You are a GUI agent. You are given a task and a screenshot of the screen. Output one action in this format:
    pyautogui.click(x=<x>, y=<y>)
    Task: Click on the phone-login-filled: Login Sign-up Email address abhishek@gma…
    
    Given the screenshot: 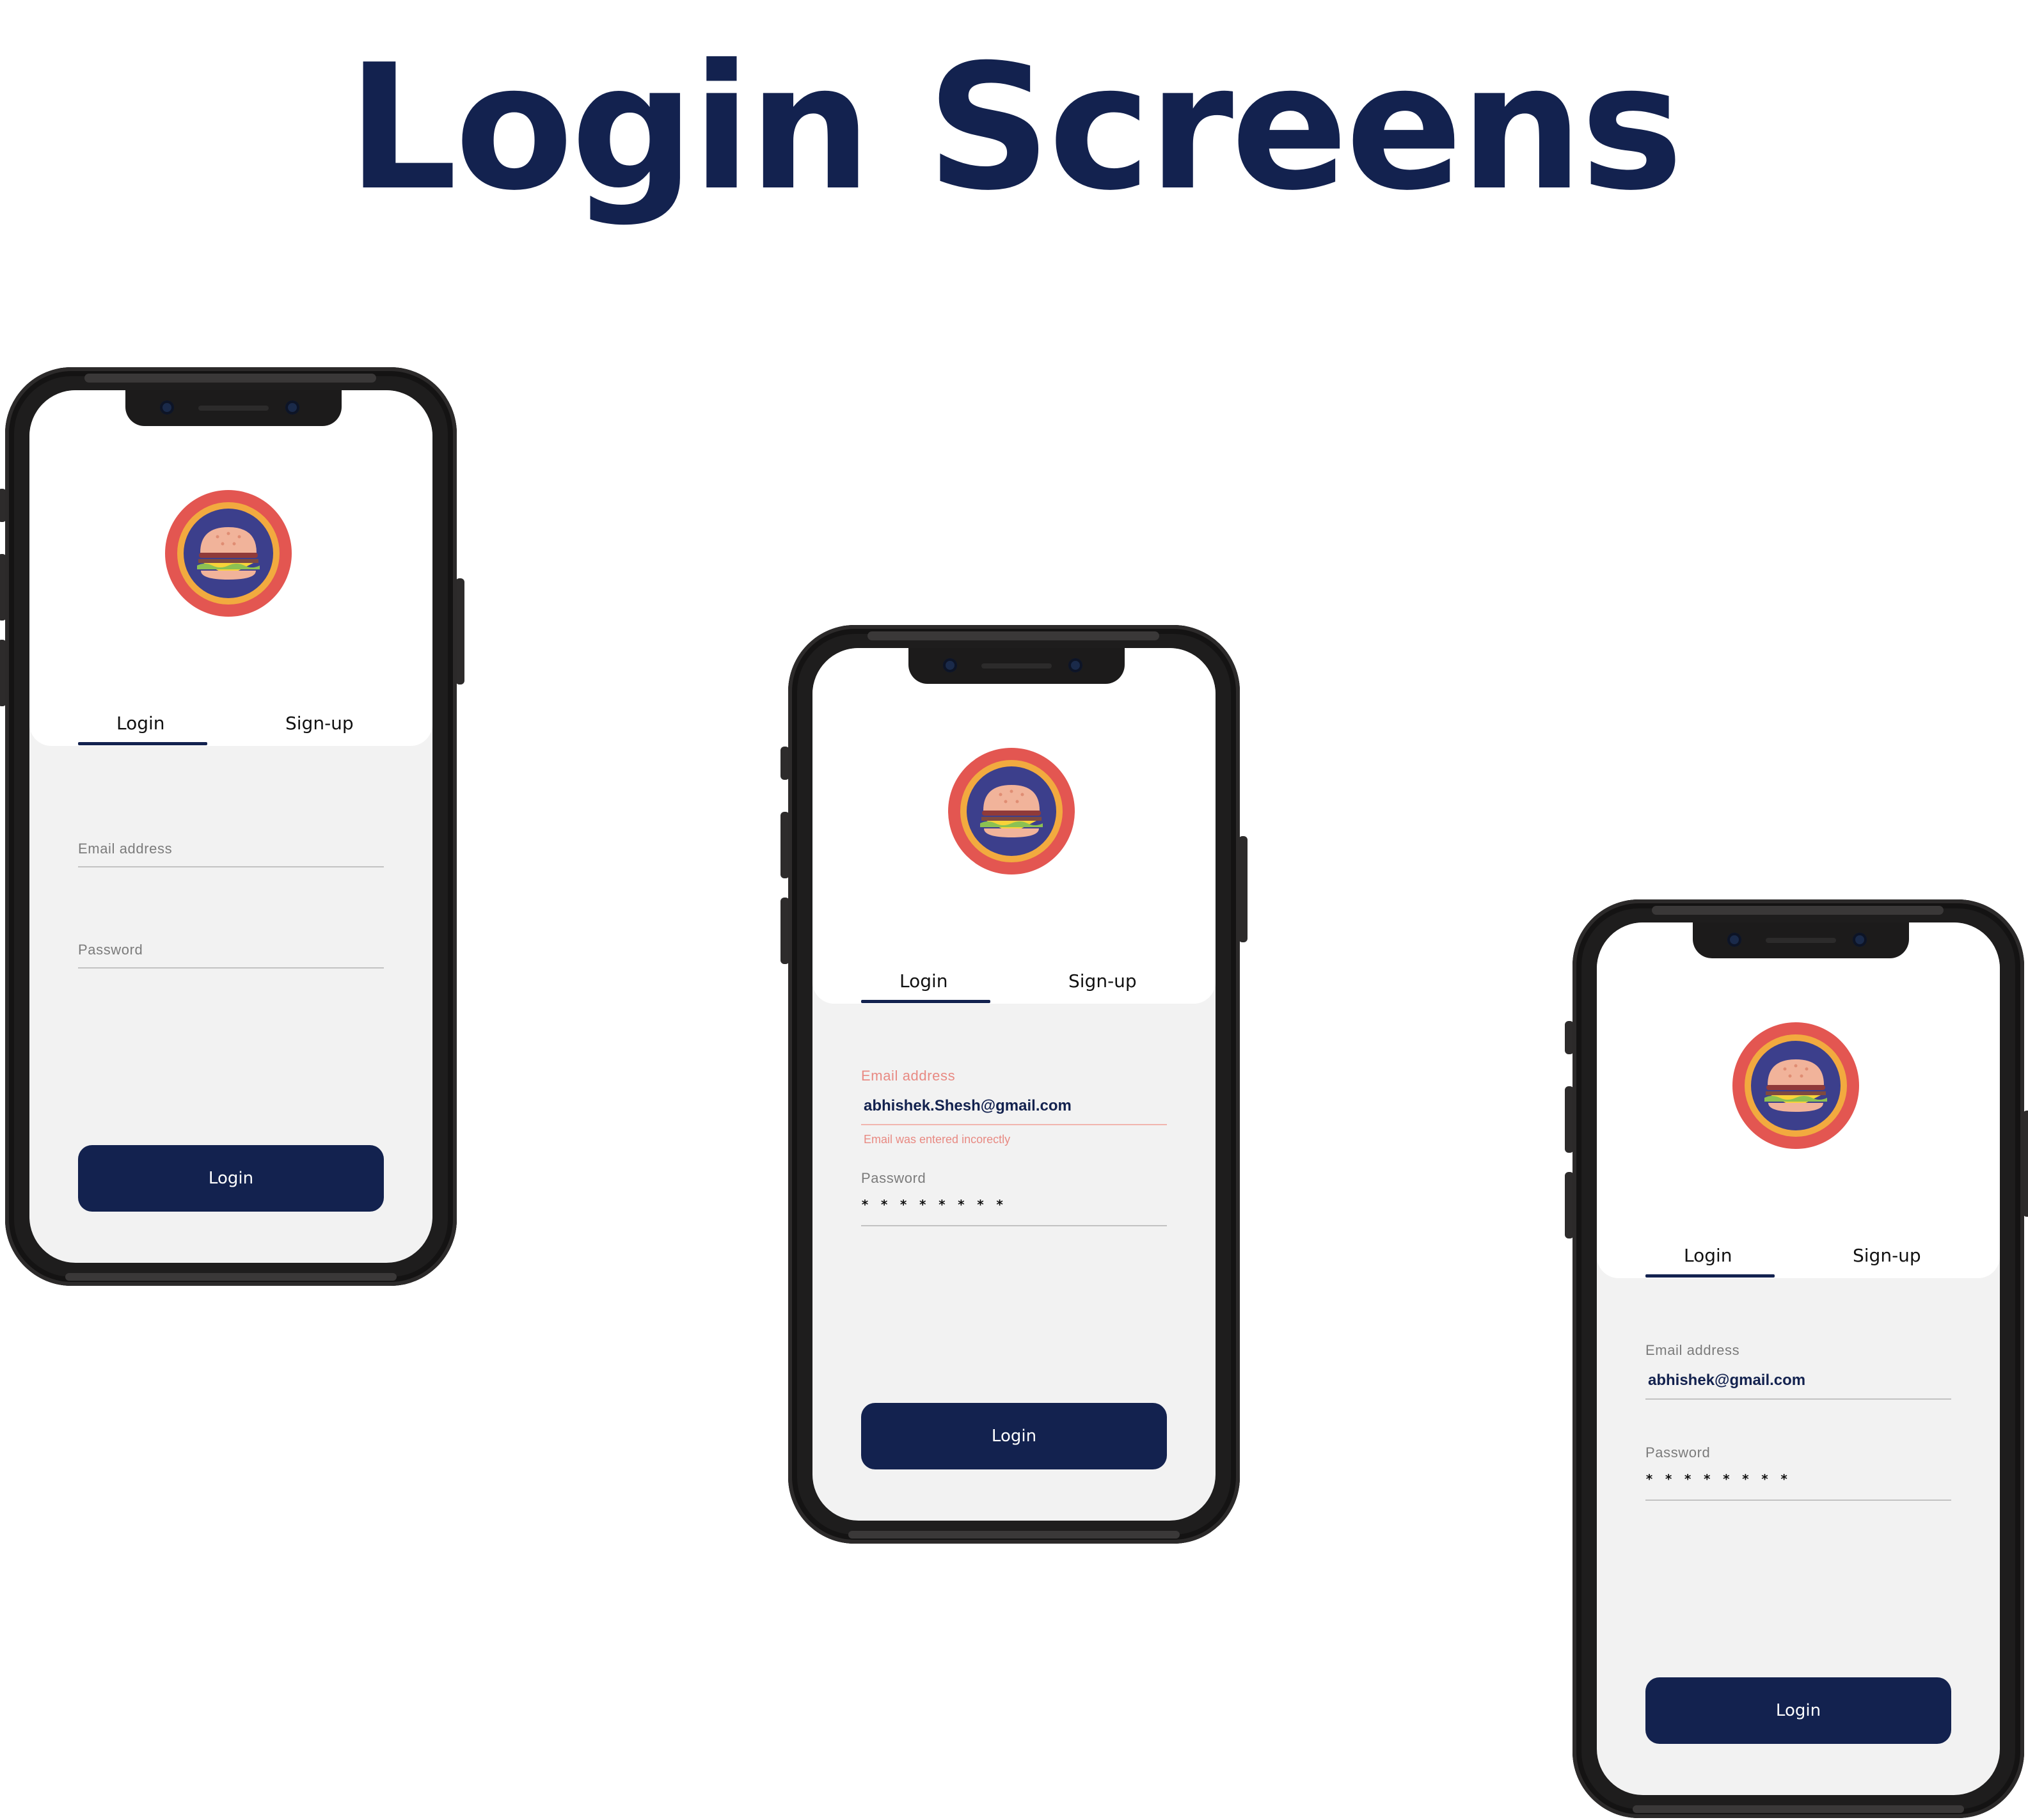 What is the action you would take?
    pyautogui.click(x=1797, y=1359)
    